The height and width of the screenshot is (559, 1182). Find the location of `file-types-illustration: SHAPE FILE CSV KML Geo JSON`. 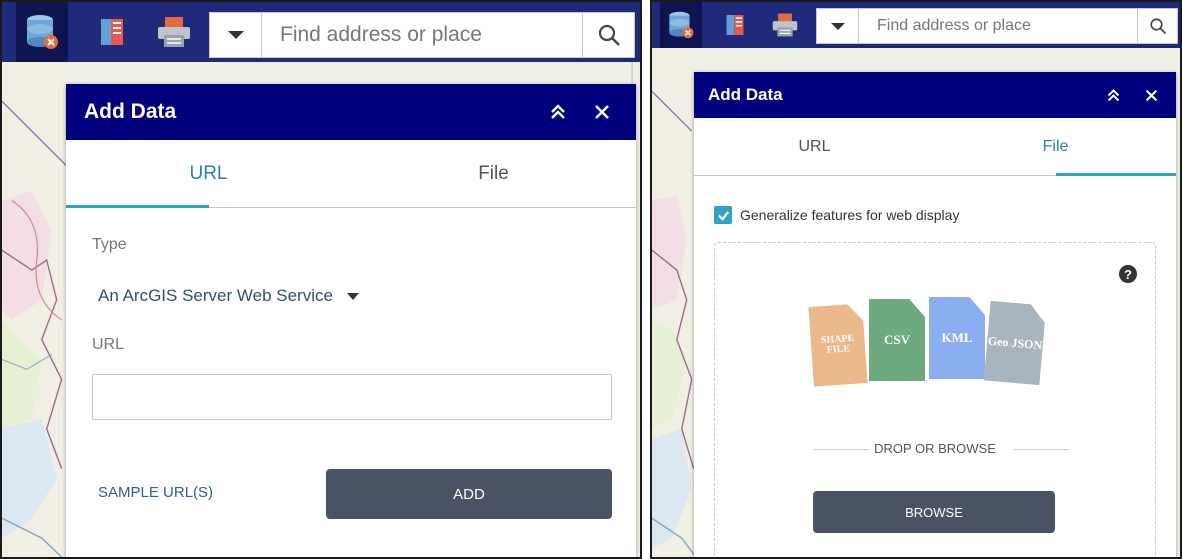

file-types-illustration: SHAPE FILE CSV KML Geo JSON is located at coordinates (936, 347).